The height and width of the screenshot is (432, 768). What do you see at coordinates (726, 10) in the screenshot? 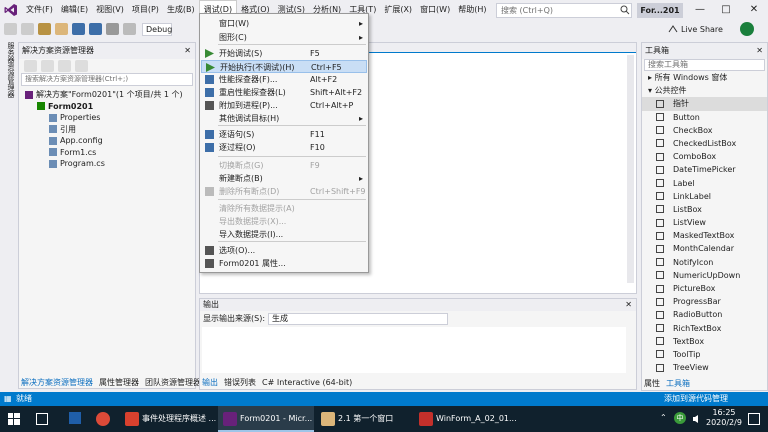
I see `maximize-button: □` at bounding box center [726, 10].